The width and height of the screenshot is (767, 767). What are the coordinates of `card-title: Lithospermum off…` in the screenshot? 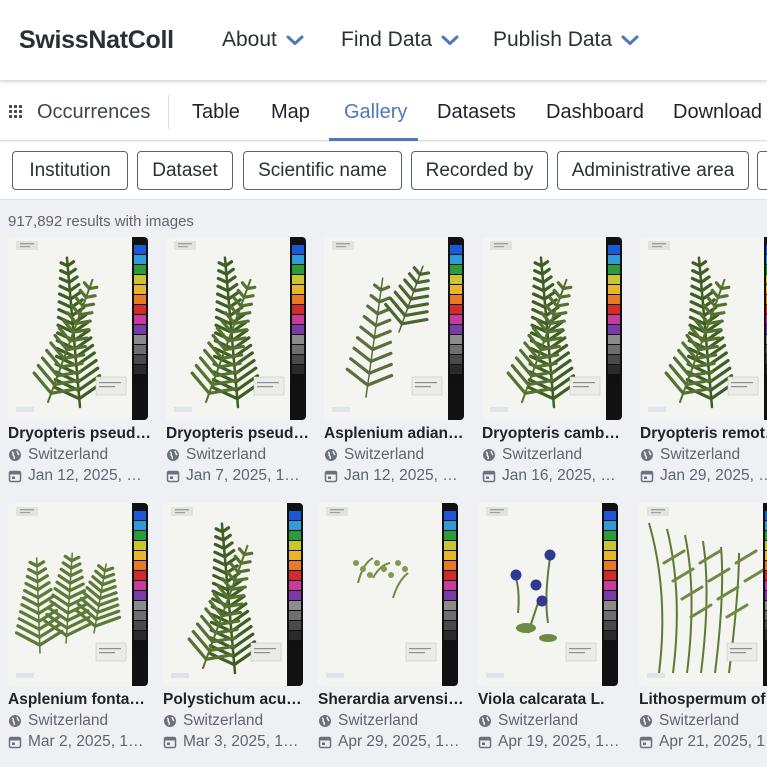 It's located at (703, 700).